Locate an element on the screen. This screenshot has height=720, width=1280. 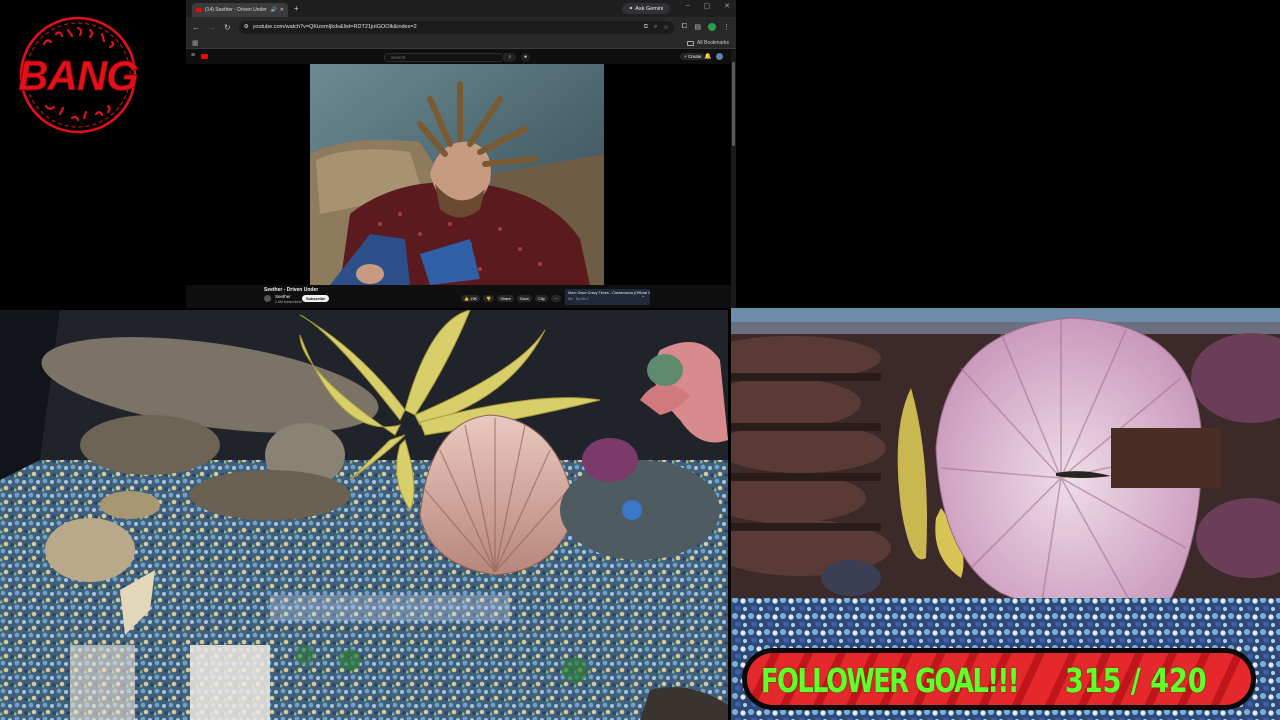
bang-logo: BANG is located at coordinates (78, 75).